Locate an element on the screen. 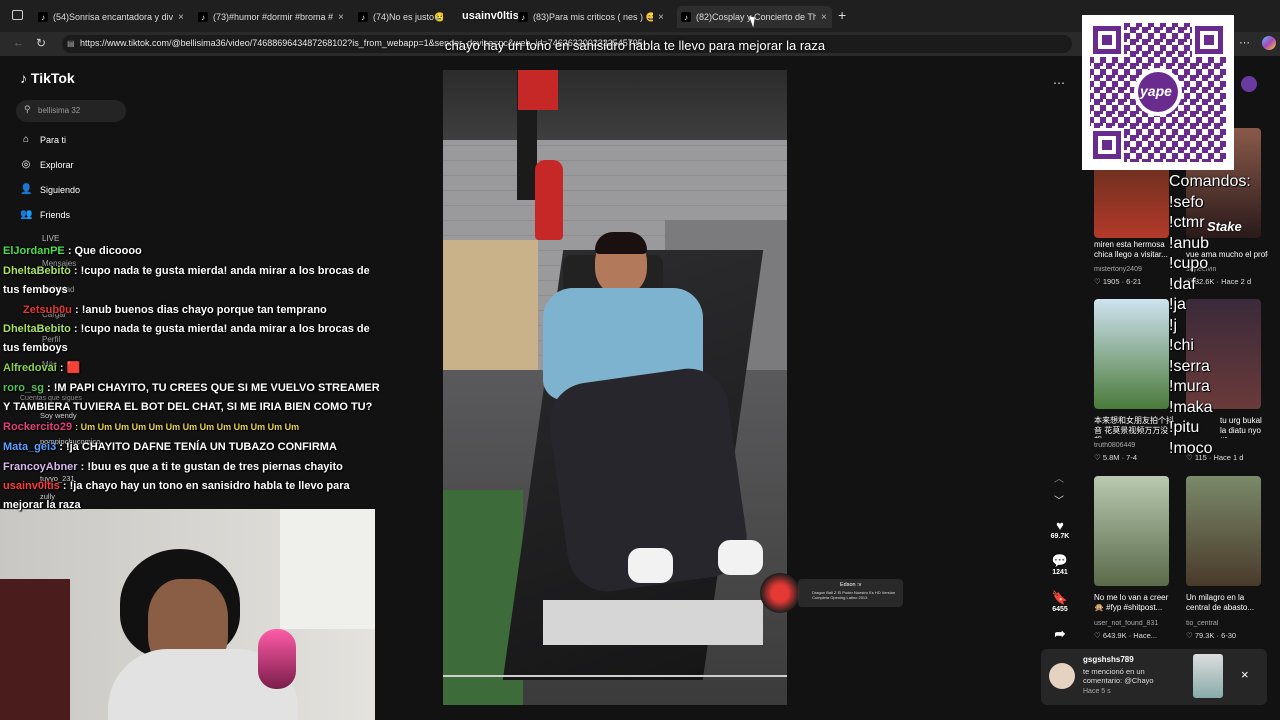 Image resolution: width=1280 pixels, height=720 pixels. bookmark-button: 🔖 6455 is located at coordinates (1060, 601).